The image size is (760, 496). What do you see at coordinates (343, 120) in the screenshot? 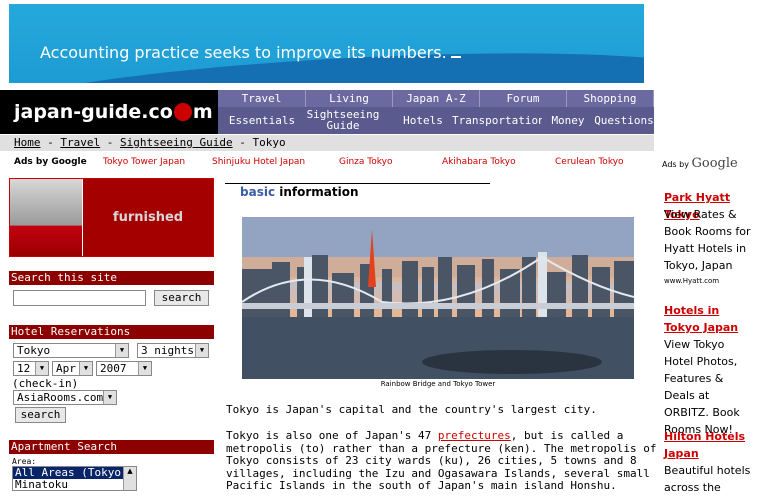
I see `nav-sightseeing-guide: Sightseeing Guide` at bounding box center [343, 120].